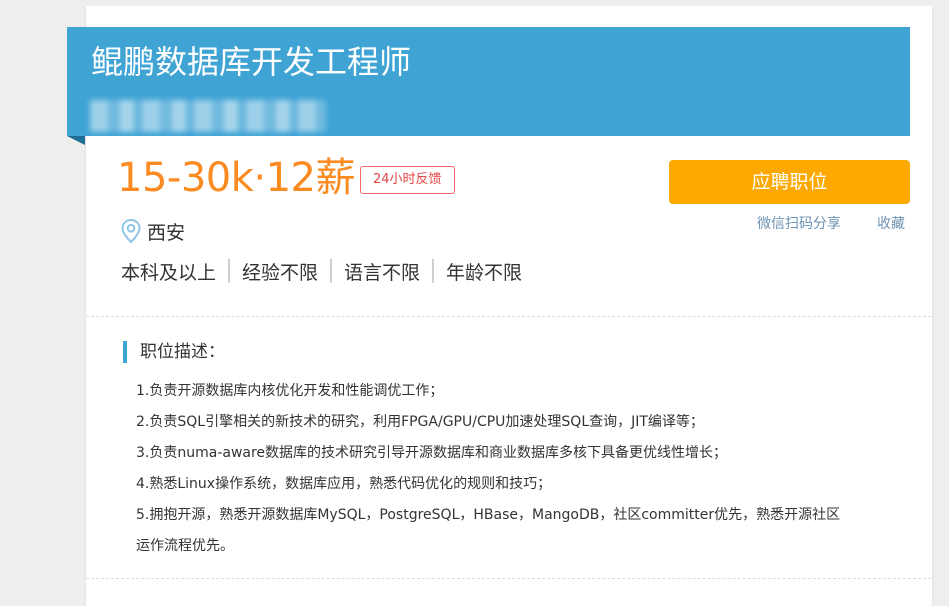 The image size is (949, 606). I want to click on description-line: 运作流程优先。, so click(185, 546).